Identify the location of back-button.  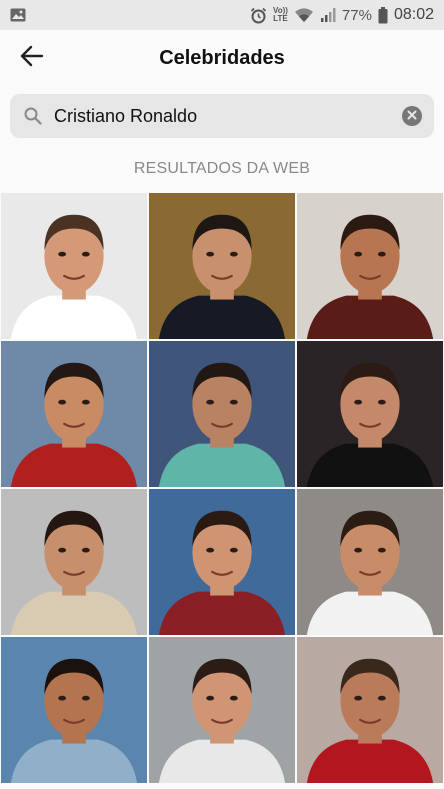
(32, 58).